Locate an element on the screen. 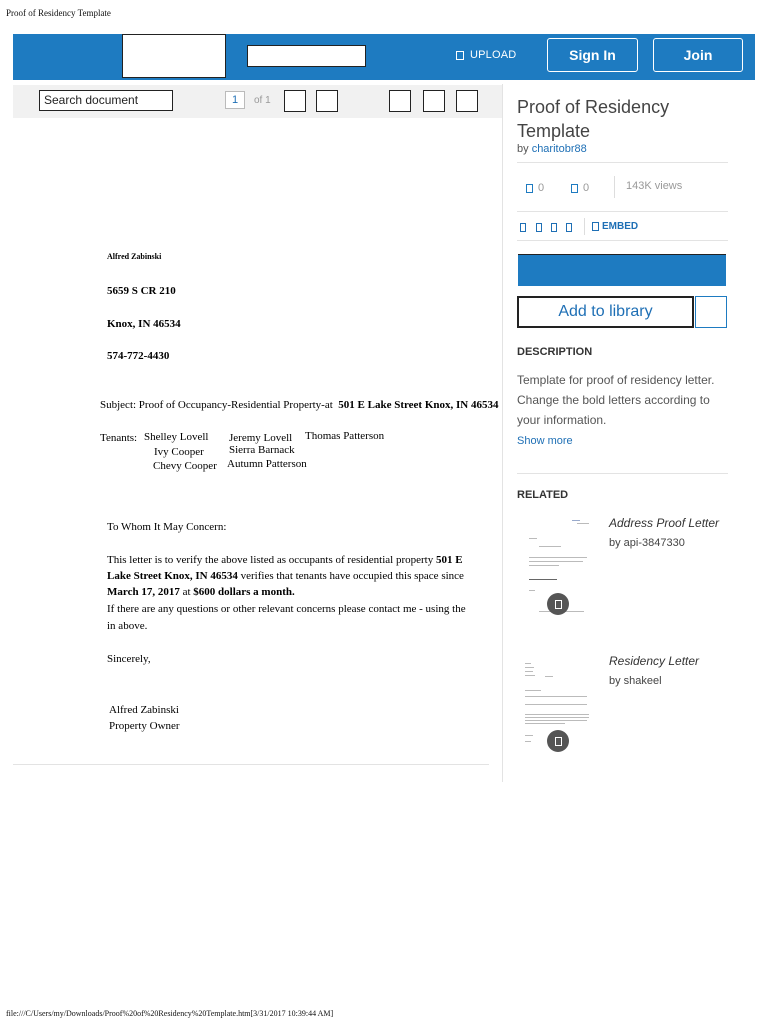 The height and width of the screenshot is (1024, 768). author-link: charitobr88 is located at coordinates (559, 149).